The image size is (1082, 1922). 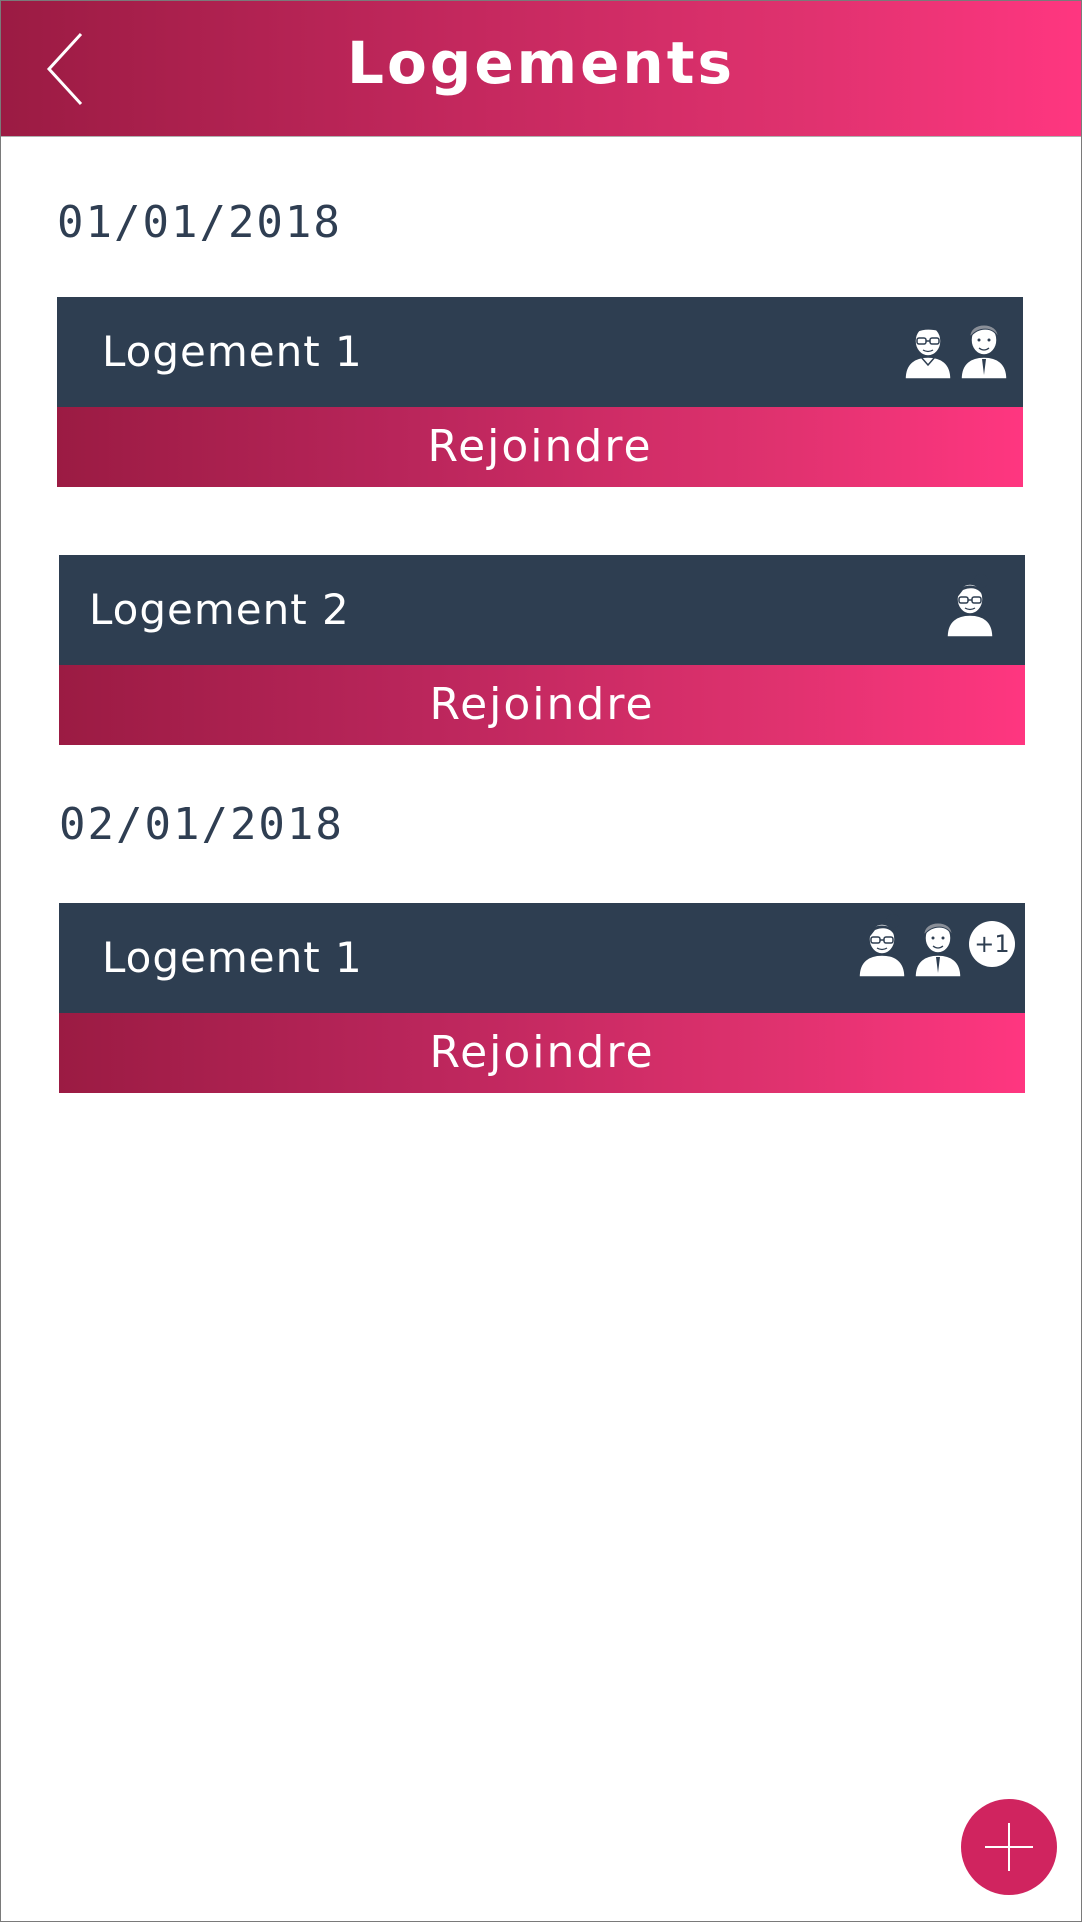 I want to click on page-title: Logements, so click(x=541, y=63).